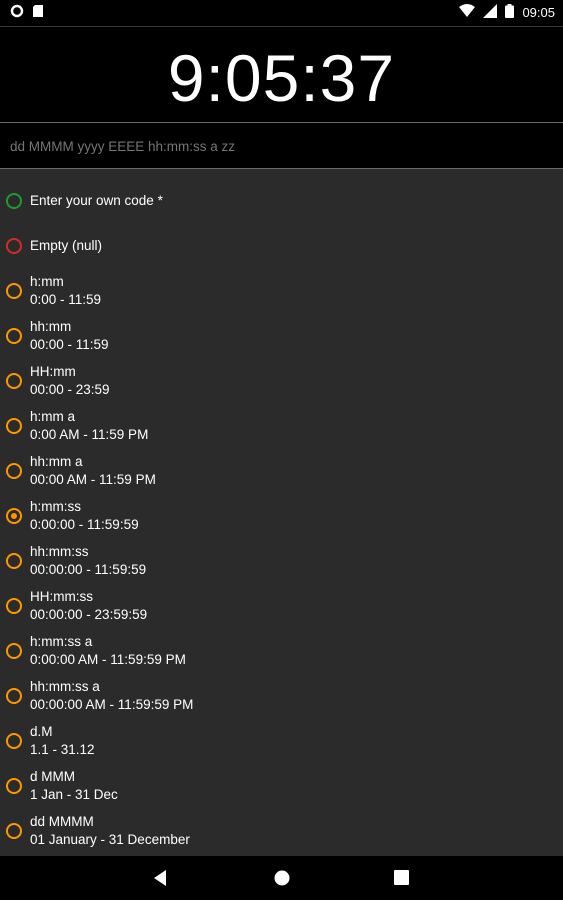 The image size is (563, 900). I want to click on option-HH-mm: HH:mm 00:00 - 23:59, so click(281, 381).